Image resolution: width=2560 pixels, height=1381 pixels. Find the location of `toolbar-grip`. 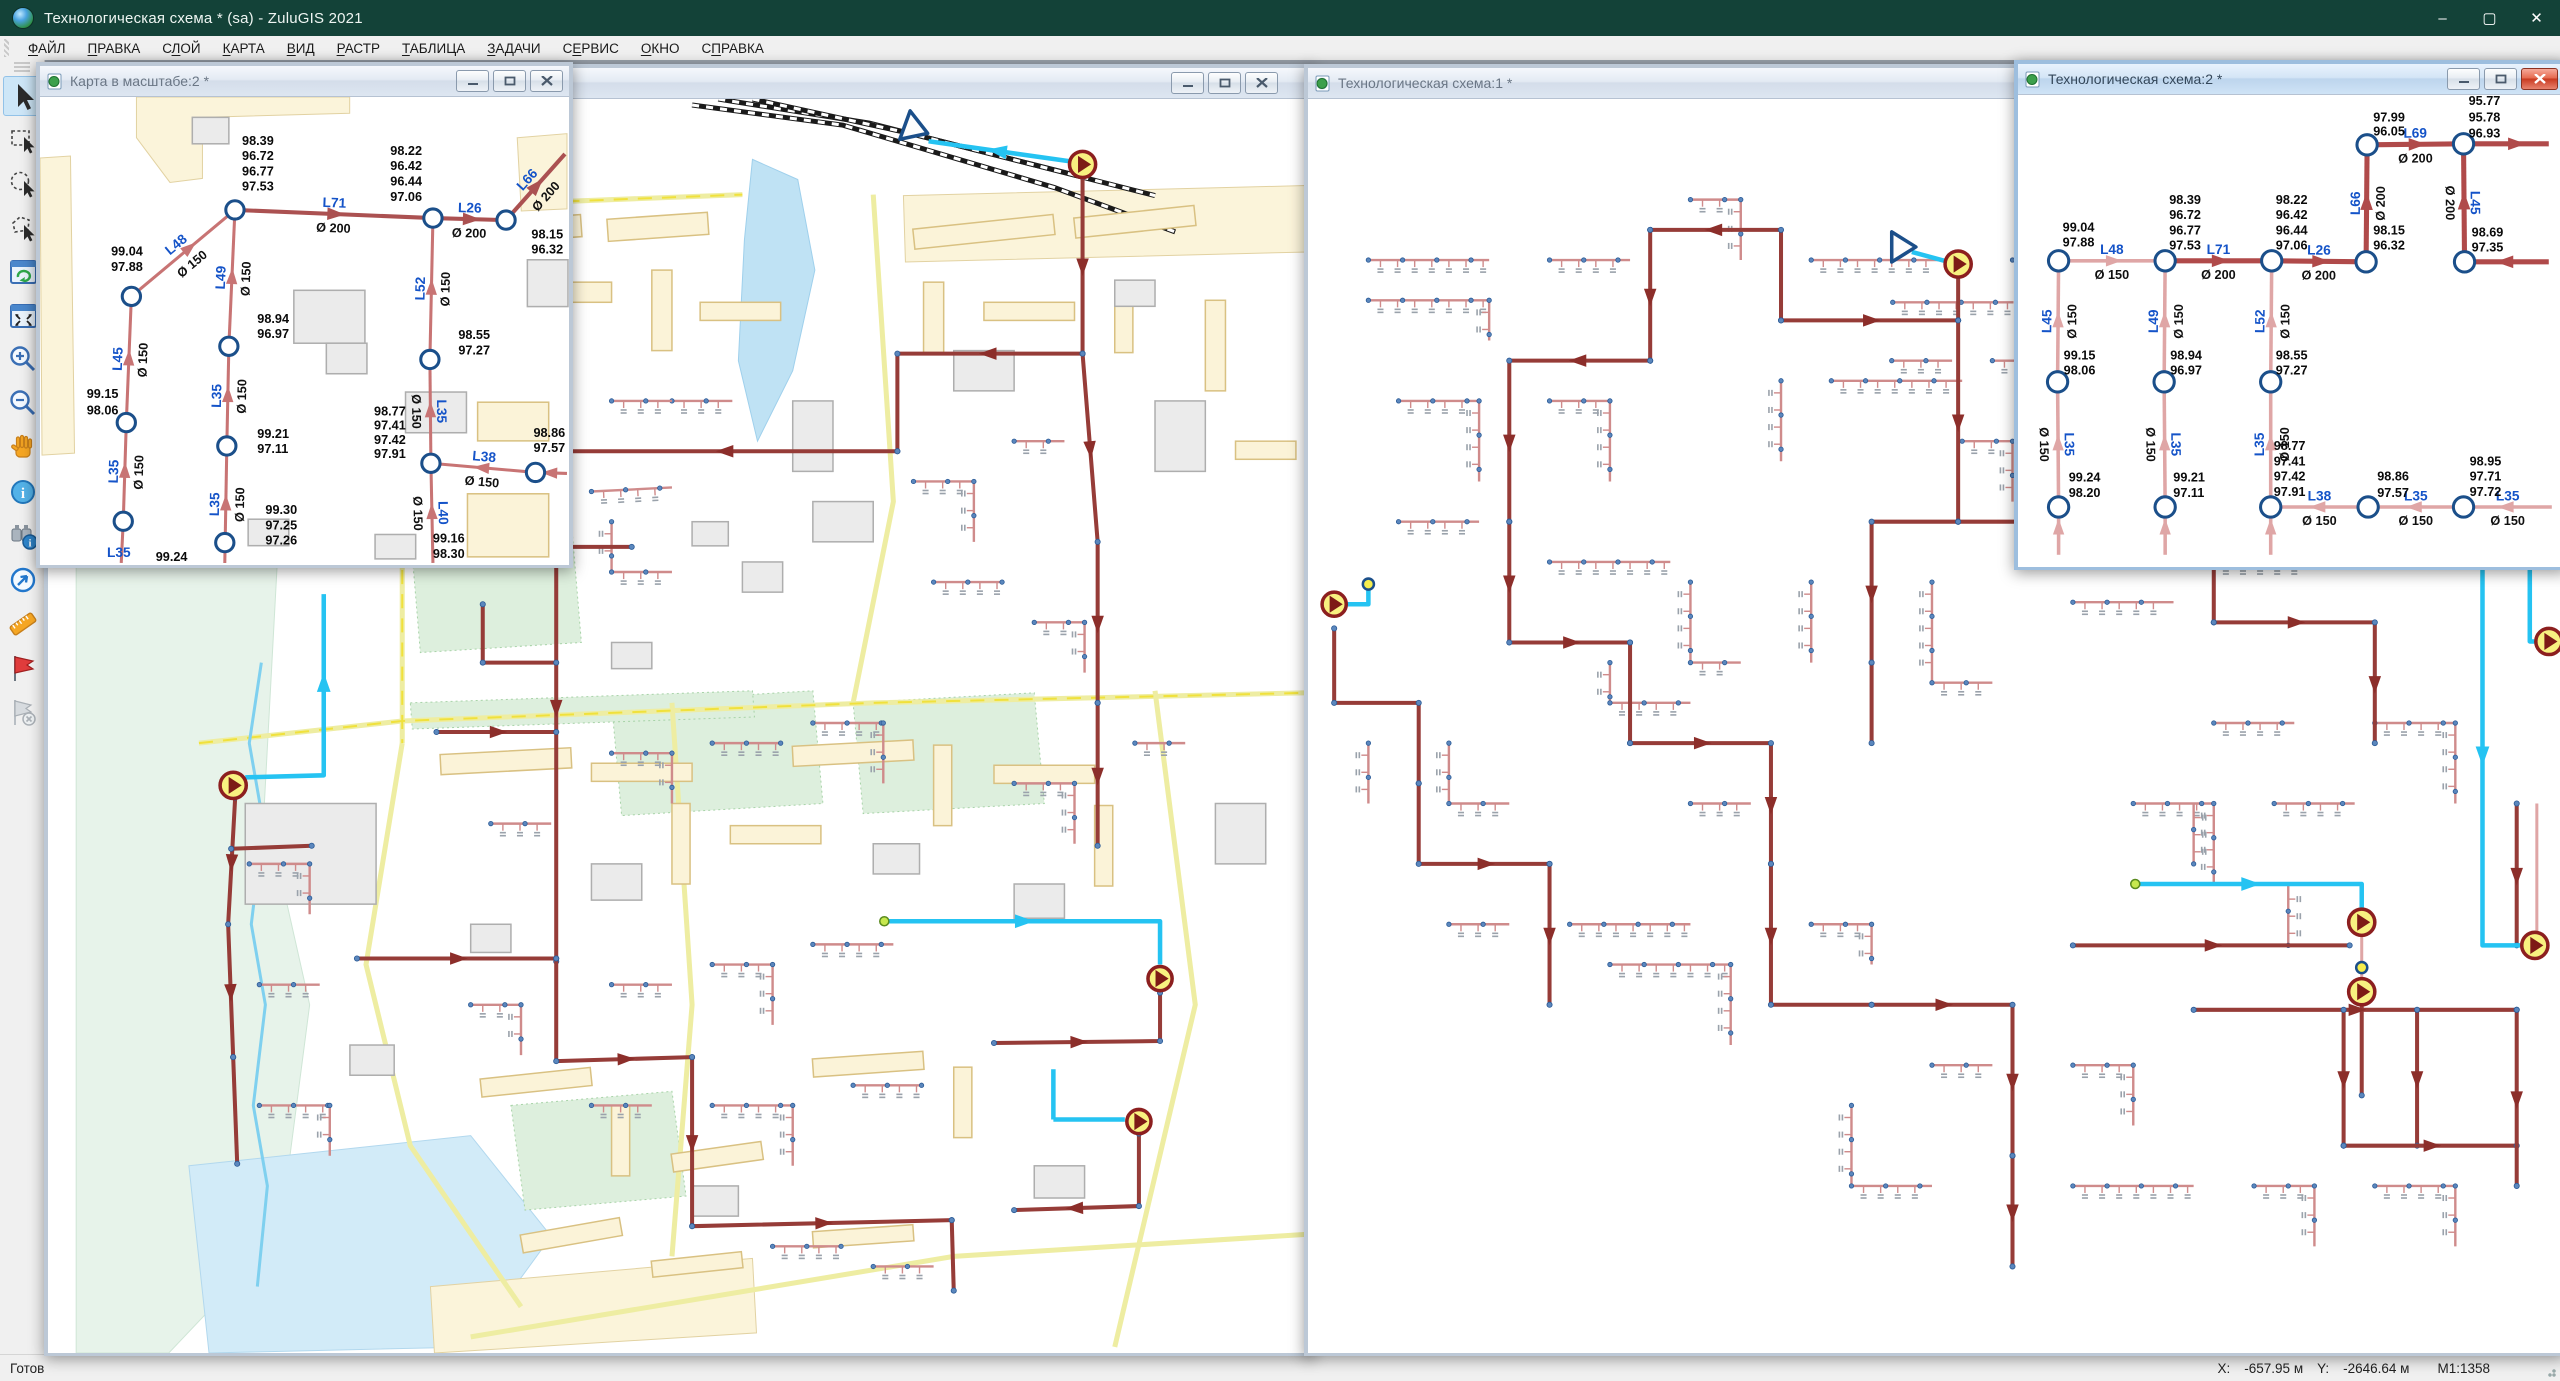

toolbar-grip is located at coordinates (22, 67).